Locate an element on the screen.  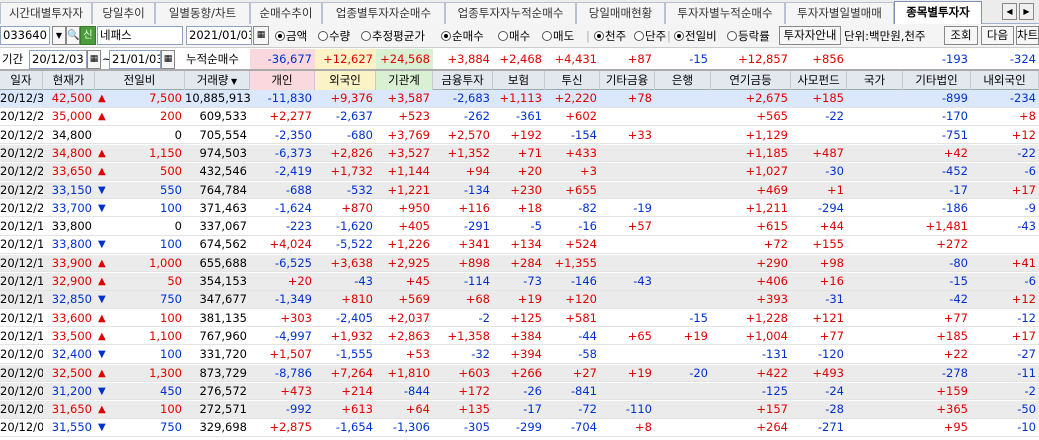
calendar-to-icon: ▦ is located at coordinates (168, 59).